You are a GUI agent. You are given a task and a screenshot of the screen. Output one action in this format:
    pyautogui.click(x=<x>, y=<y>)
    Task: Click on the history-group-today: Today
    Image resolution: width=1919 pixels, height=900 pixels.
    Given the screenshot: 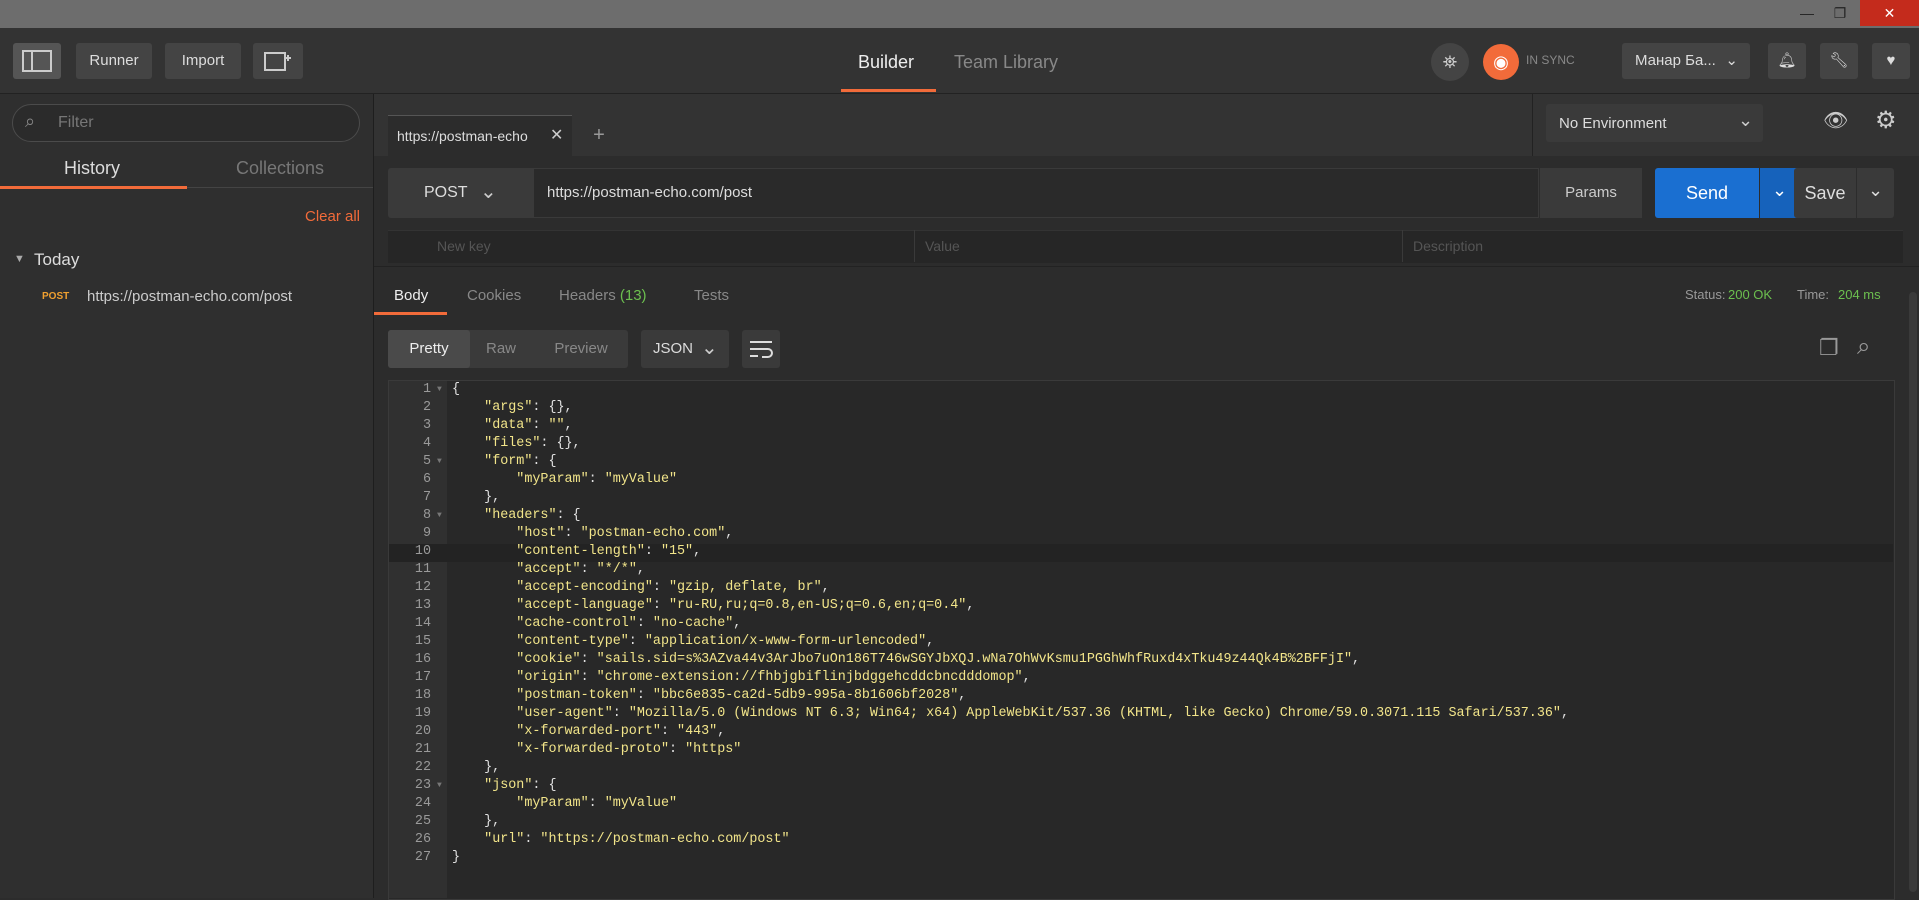 What is the action you would take?
    pyautogui.click(x=56, y=260)
    